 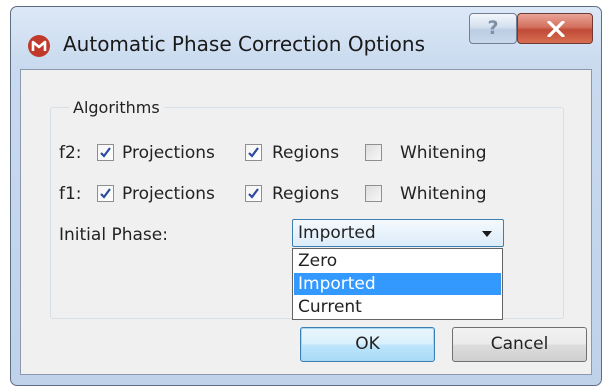 I want to click on help-icon: ?, so click(x=493, y=28).